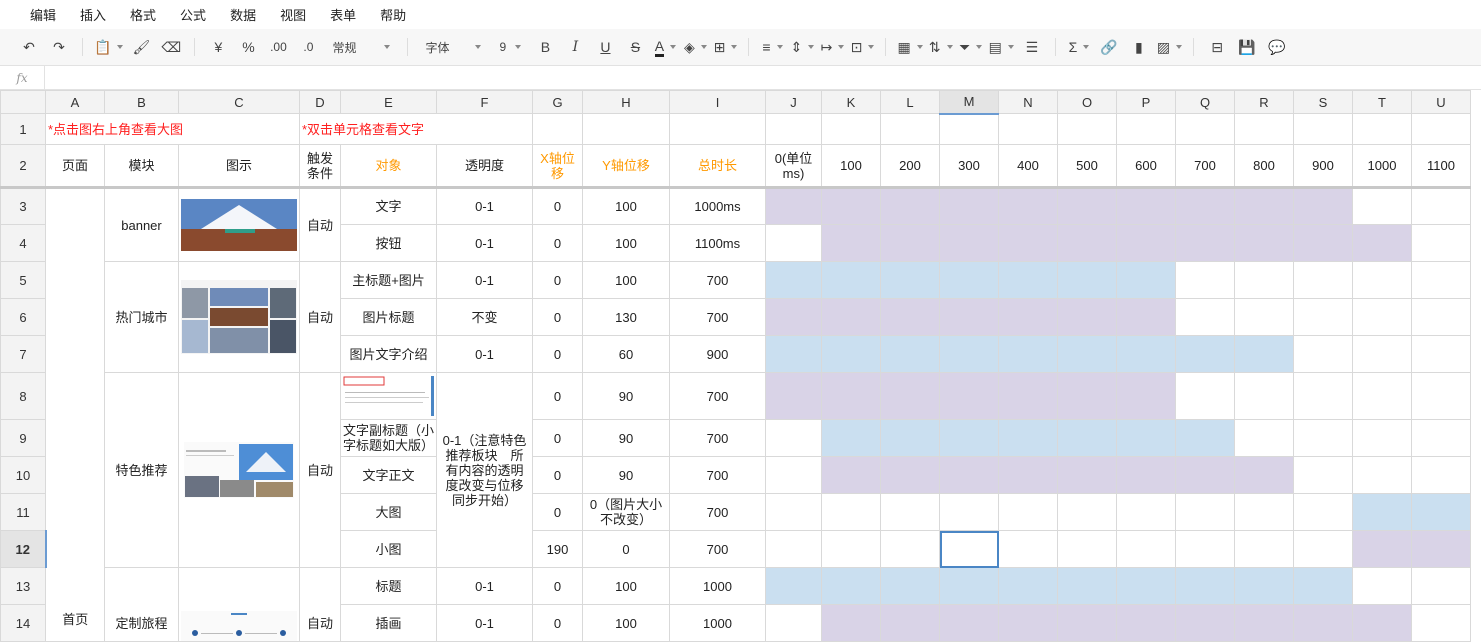 This screenshot has width=1481, height=642. What do you see at coordinates (320, 102) in the screenshot?
I see `column-header-d: D` at bounding box center [320, 102].